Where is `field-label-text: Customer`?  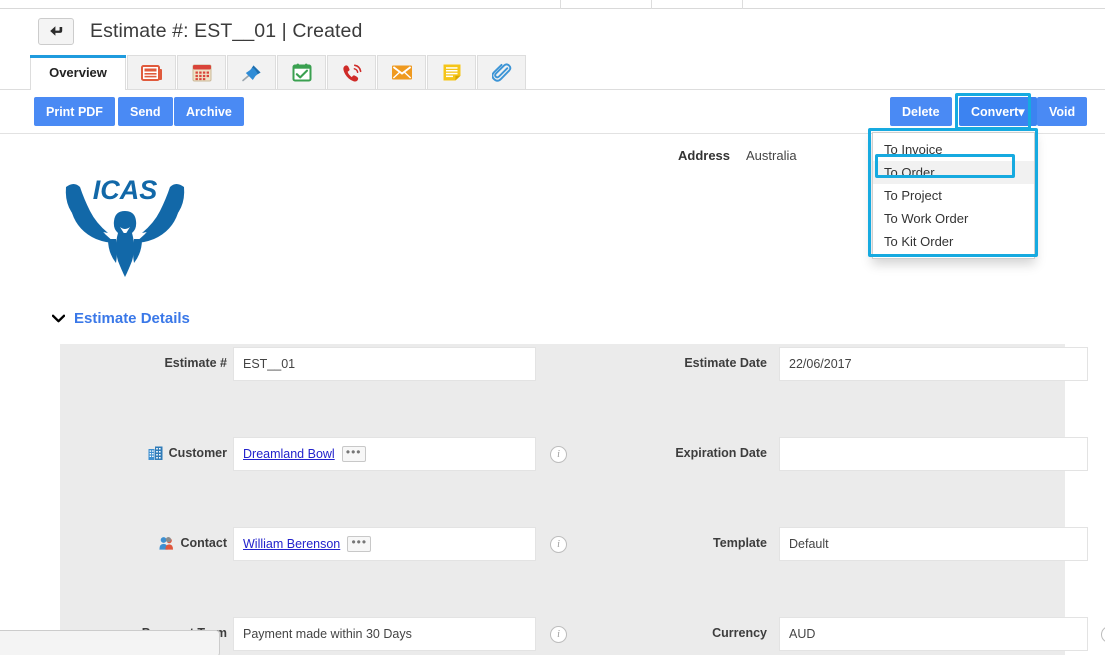
field-label-text: Customer is located at coordinates (197, 453).